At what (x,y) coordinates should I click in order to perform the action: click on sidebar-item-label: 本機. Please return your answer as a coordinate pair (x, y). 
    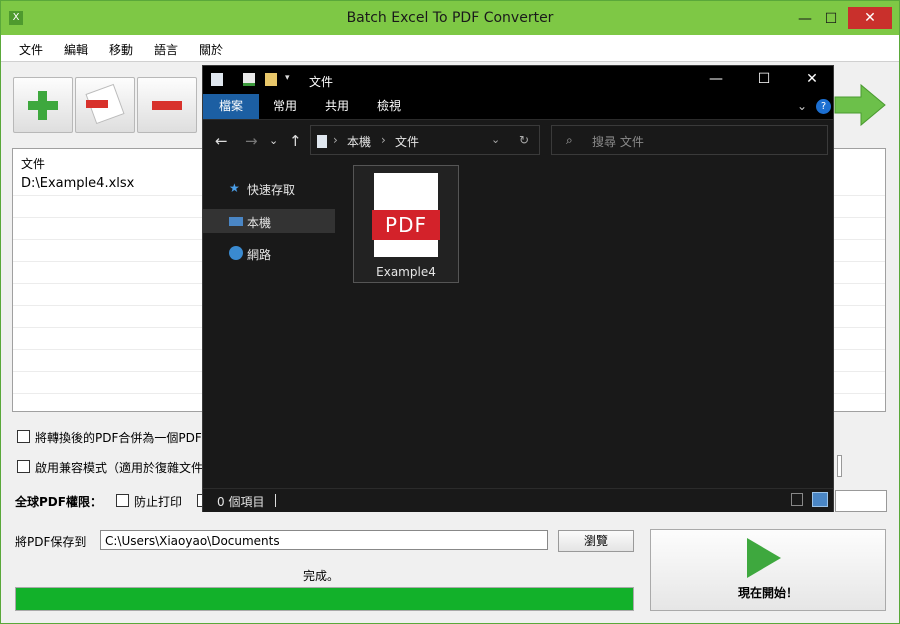
    Looking at the image, I should click on (259, 223).